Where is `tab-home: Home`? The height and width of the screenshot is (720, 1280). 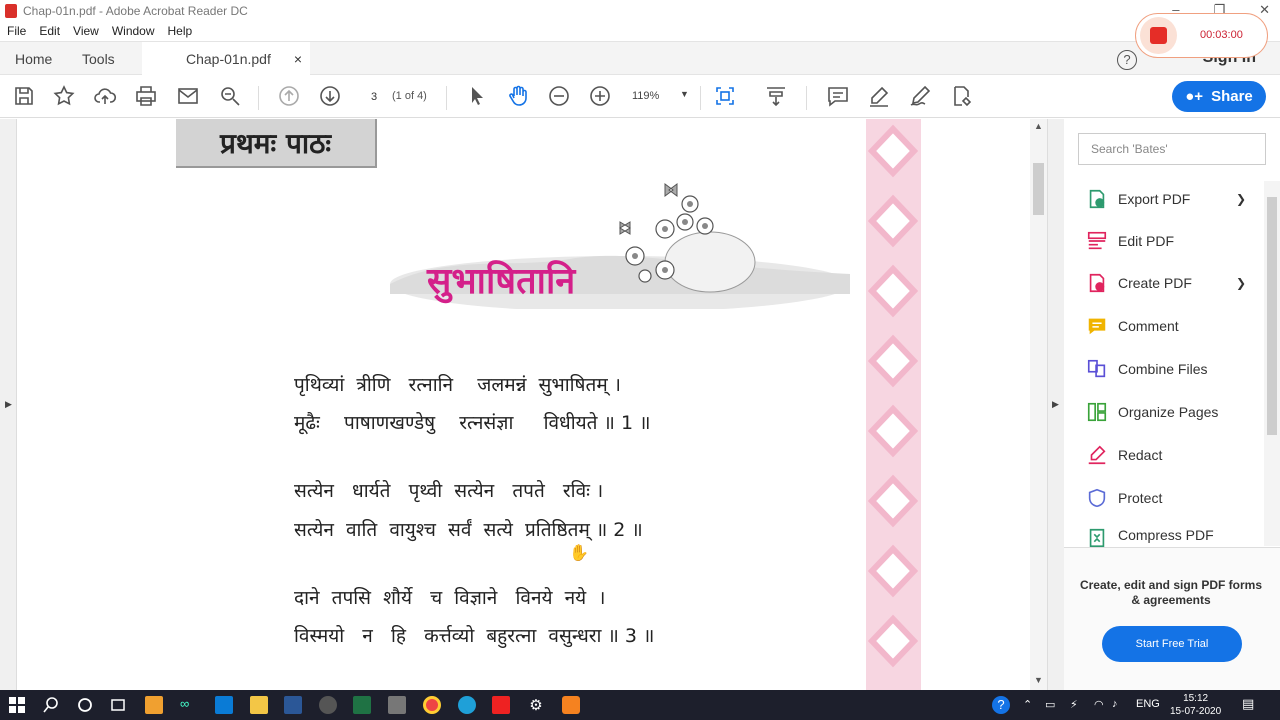 tab-home: Home is located at coordinates (33, 58).